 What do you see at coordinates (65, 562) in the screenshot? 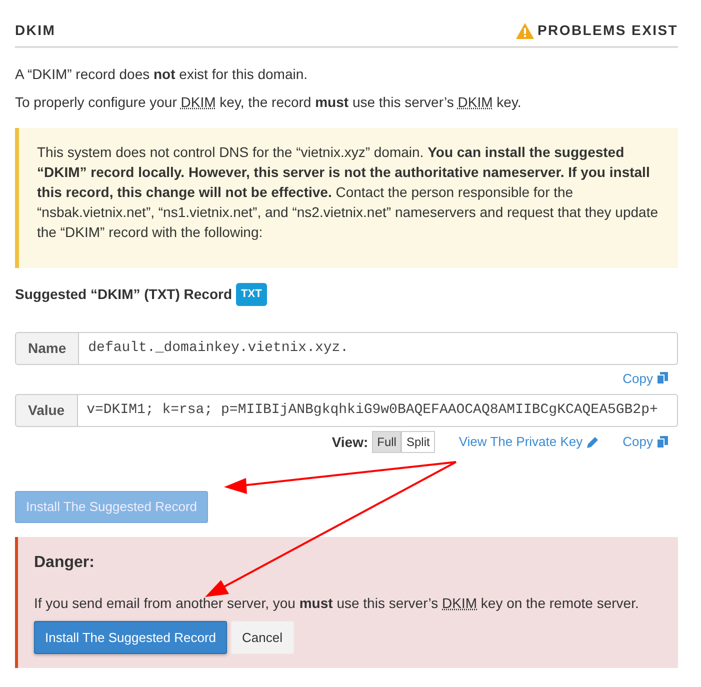
I see `alert-title: Danger:` at bounding box center [65, 562].